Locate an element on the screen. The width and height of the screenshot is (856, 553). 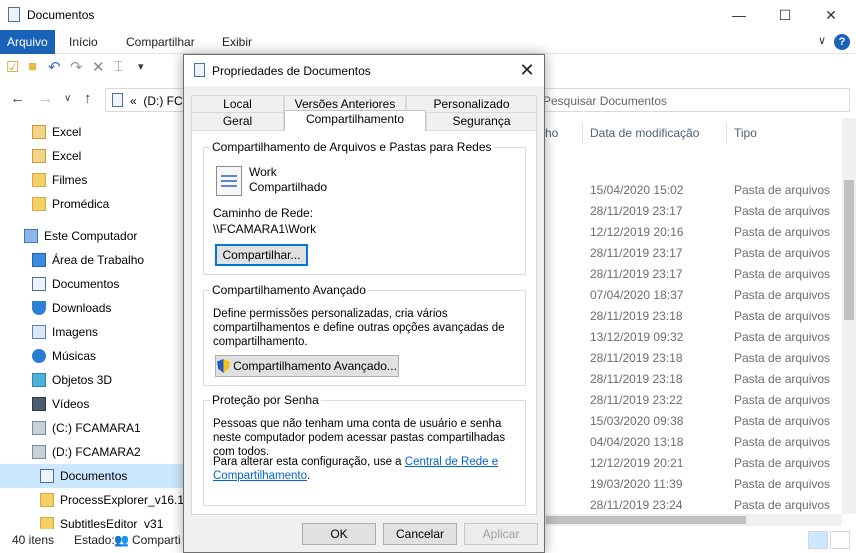
pictures-icon is located at coordinates (39, 332).